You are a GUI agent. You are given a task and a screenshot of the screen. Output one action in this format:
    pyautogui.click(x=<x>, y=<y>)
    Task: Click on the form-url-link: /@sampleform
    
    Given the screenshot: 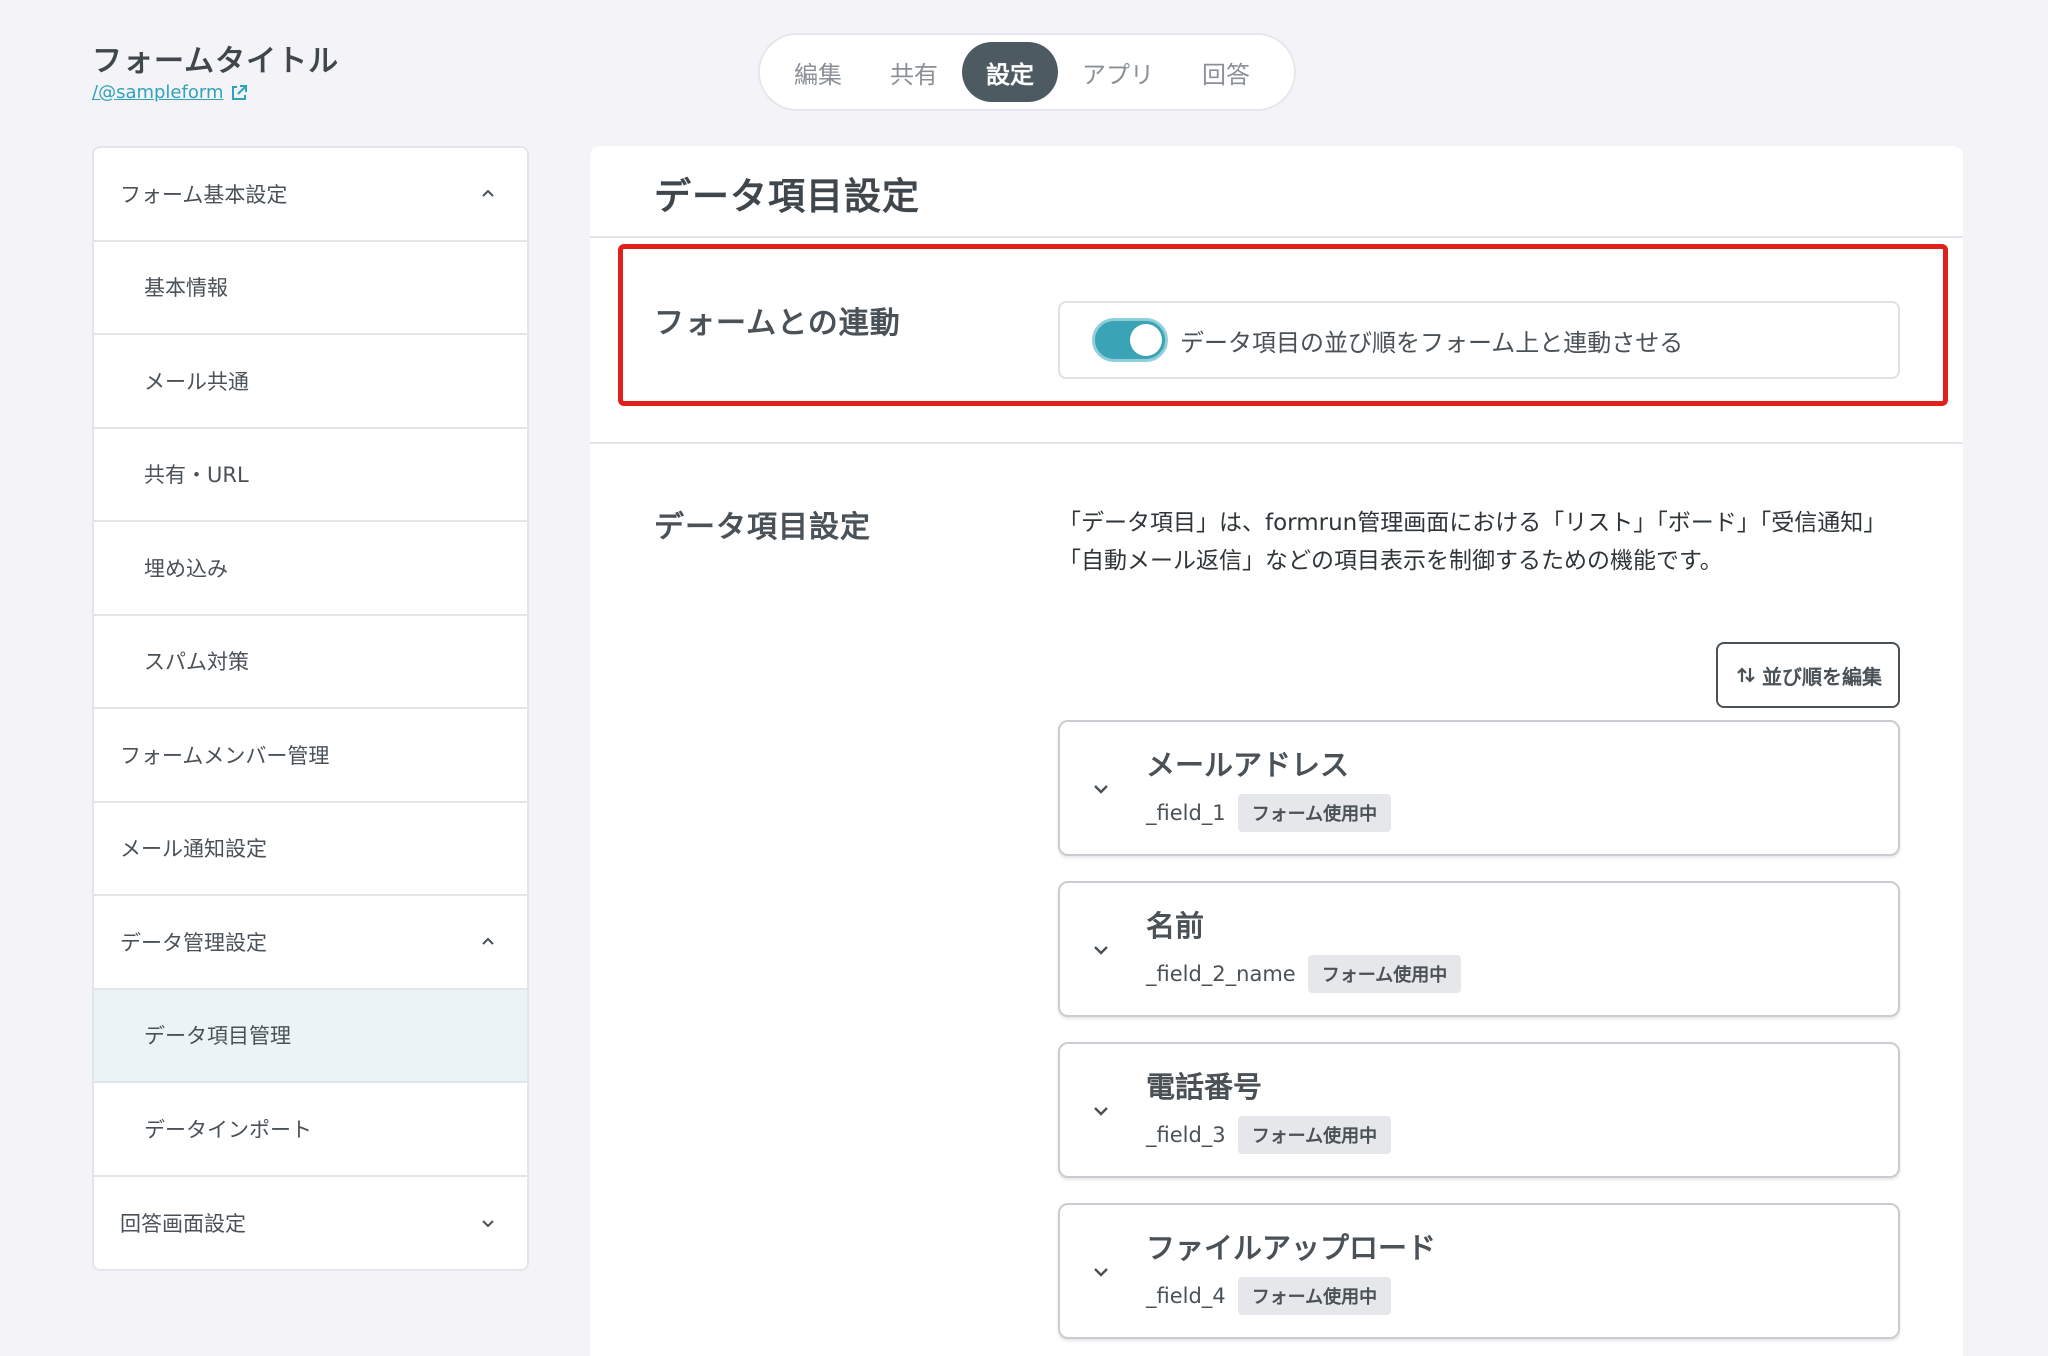 What is the action you would take?
    pyautogui.click(x=170, y=92)
    